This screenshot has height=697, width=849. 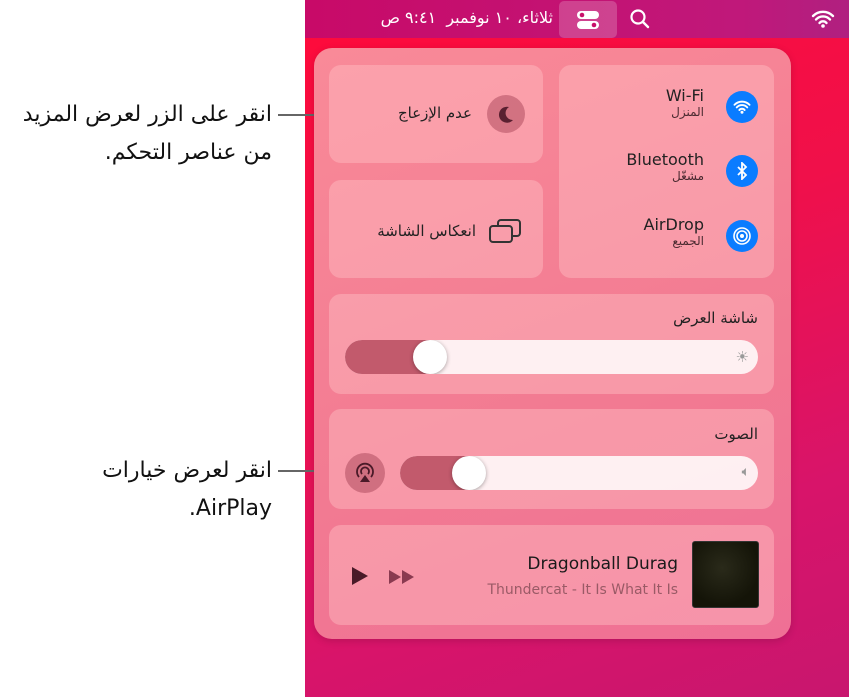 What do you see at coordinates (439, 17) in the screenshot?
I see `menu-clock: ثلاثاء، ١٠ نوفمبر ٩:٤١ ص` at bounding box center [439, 17].